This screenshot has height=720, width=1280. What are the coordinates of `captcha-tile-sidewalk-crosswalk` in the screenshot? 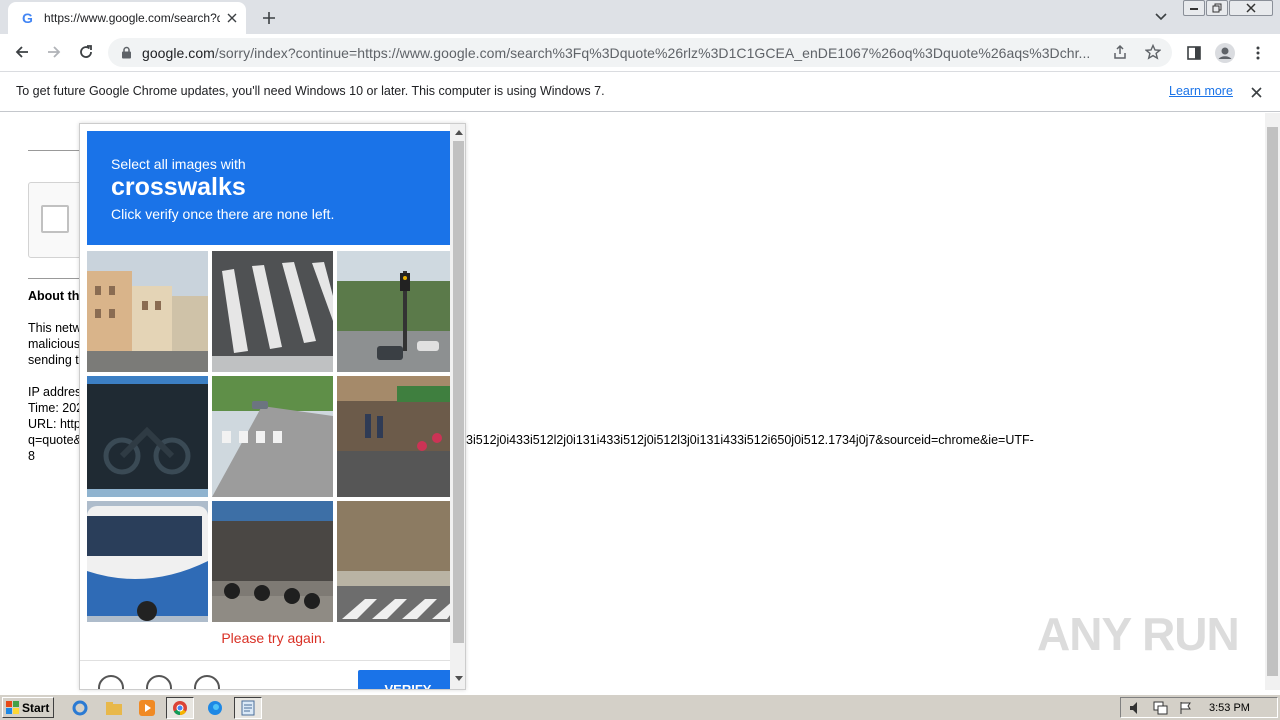 It's located at (397, 561).